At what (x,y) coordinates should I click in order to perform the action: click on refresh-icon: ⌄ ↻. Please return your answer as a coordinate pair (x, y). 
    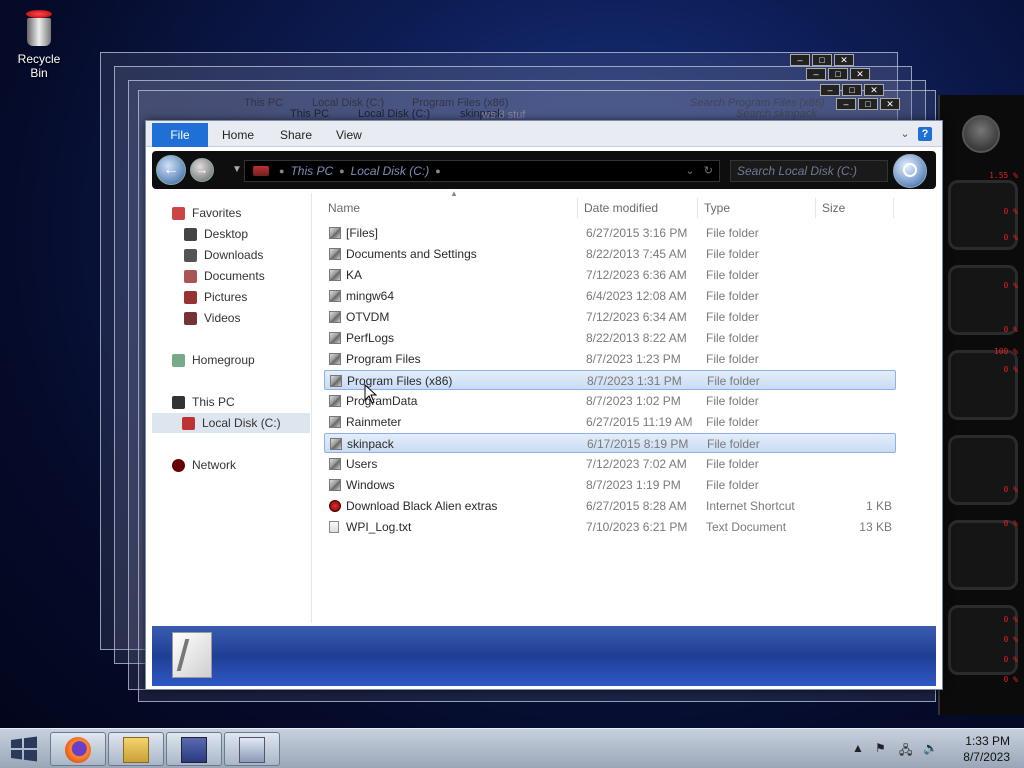
    Looking at the image, I should click on (699, 170).